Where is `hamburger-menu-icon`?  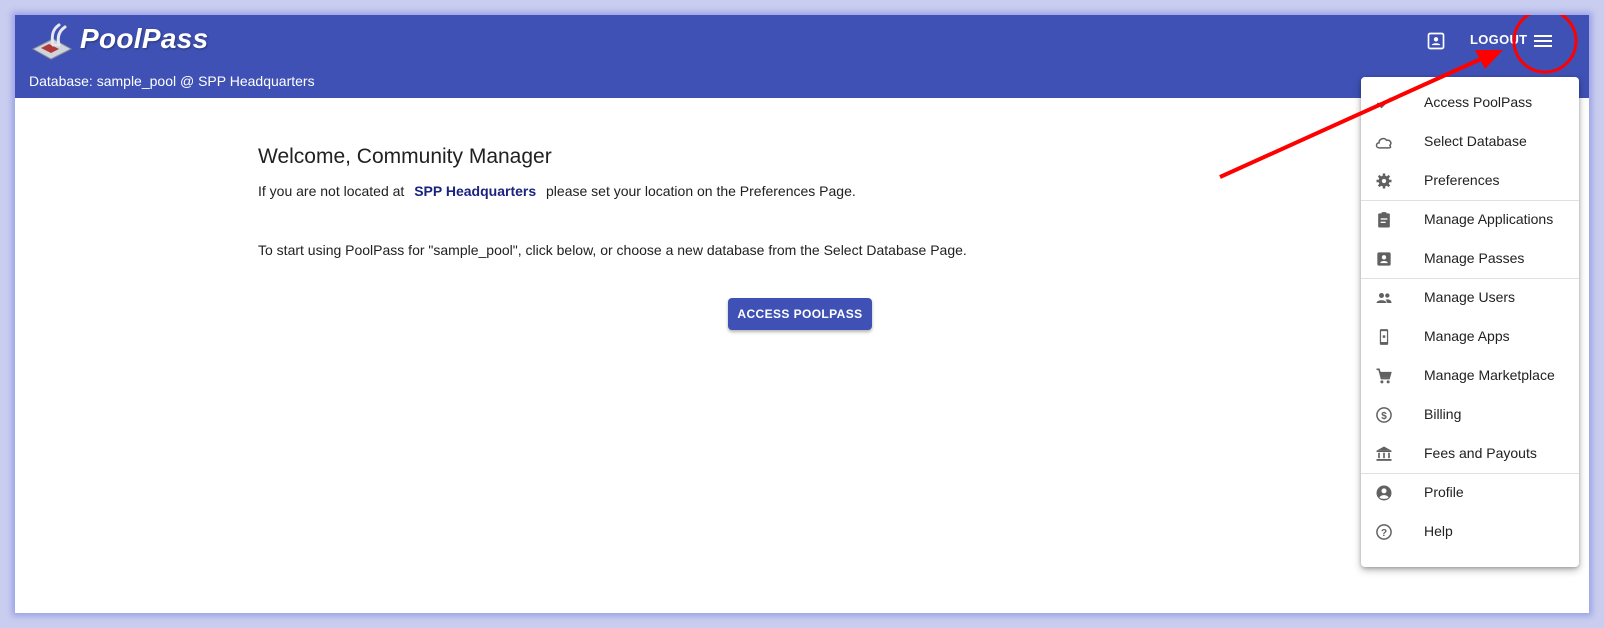
hamburger-menu-icon is located at coordinates (1543, 41).